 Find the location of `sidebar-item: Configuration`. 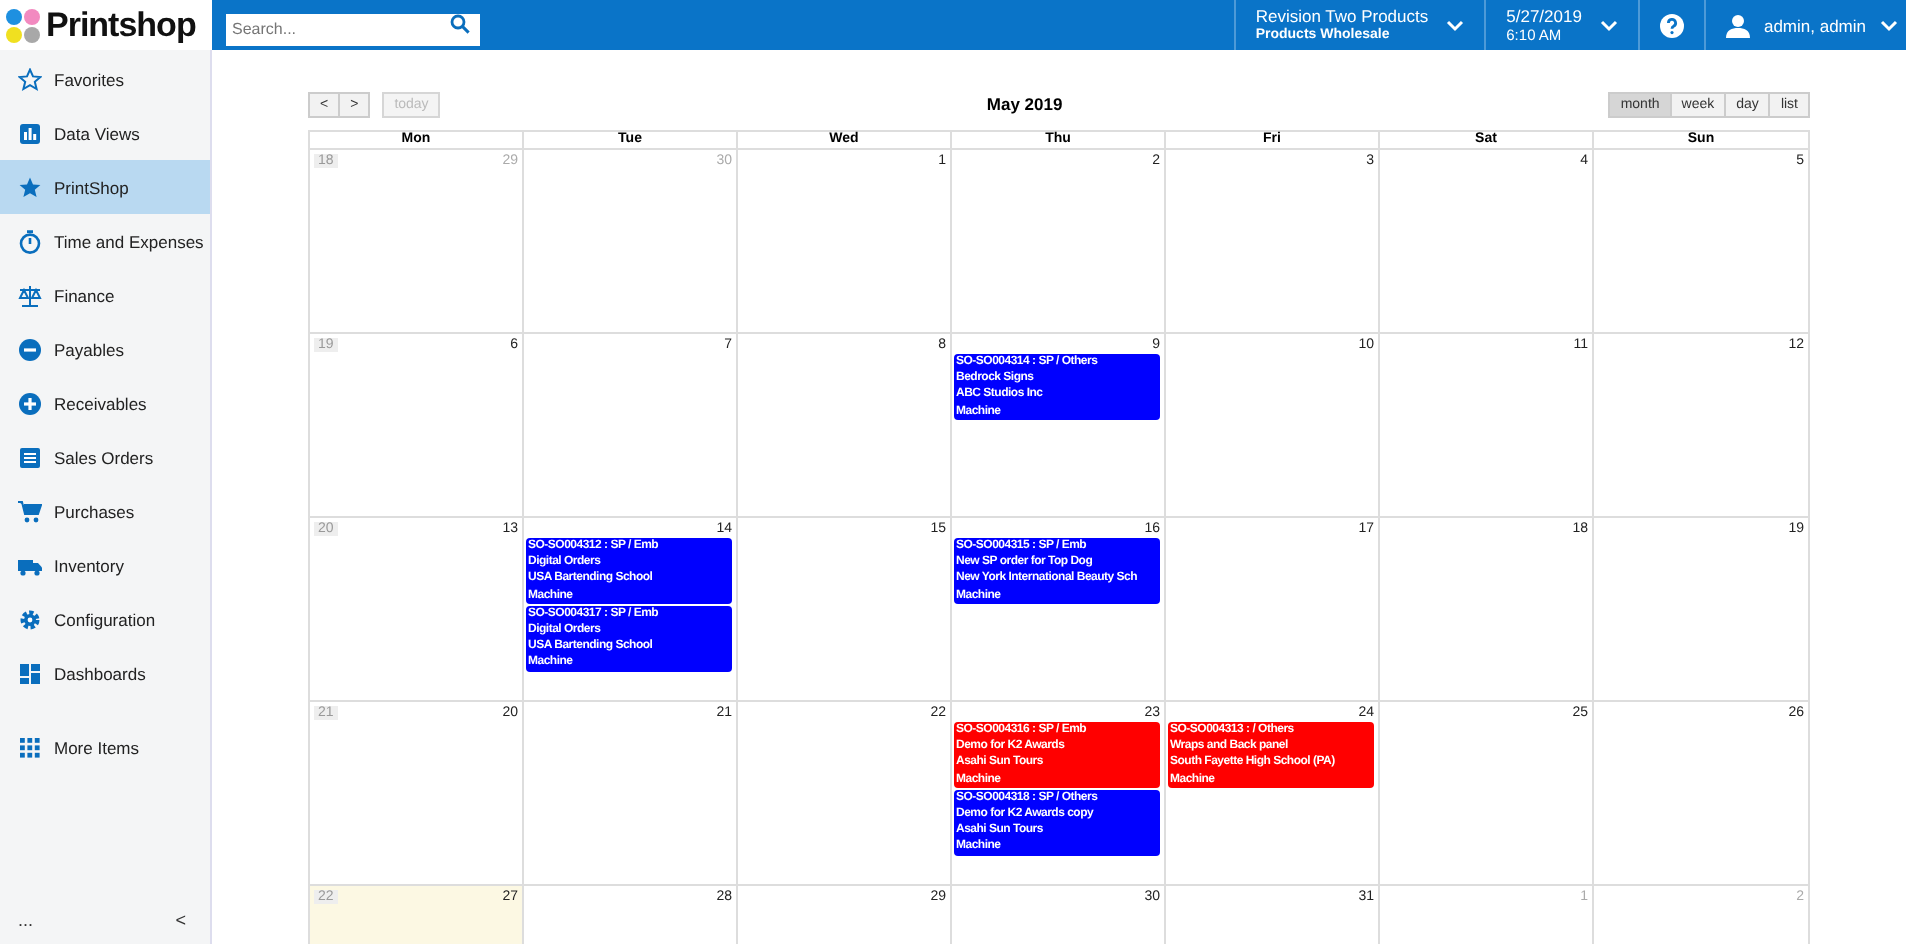

sidebar-item: Configuration is located at coordinates (105, 619).